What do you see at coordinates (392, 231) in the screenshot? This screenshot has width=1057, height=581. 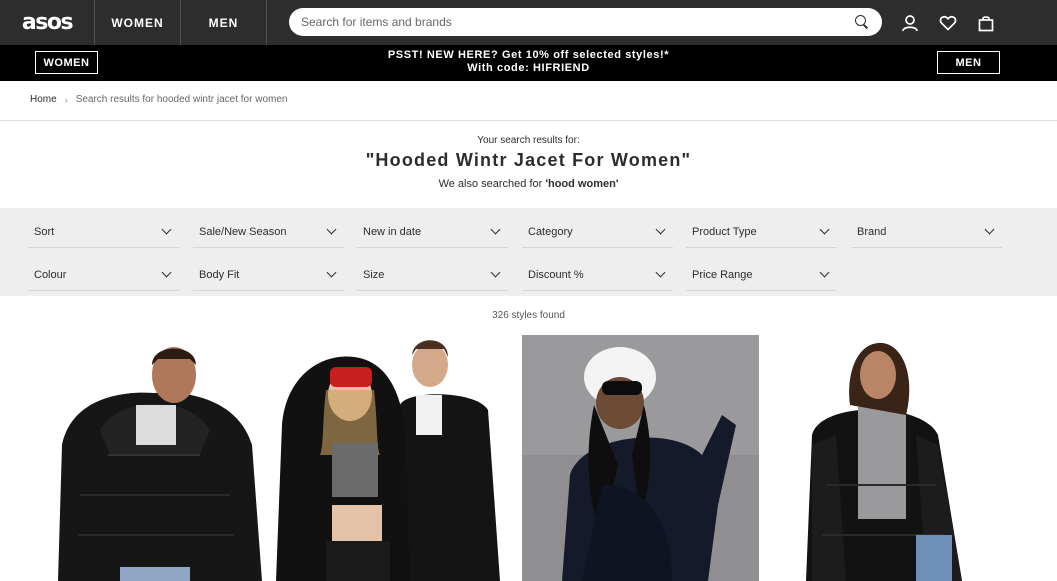 I see `filter-label: New in date` at bounding box center [392, 231].